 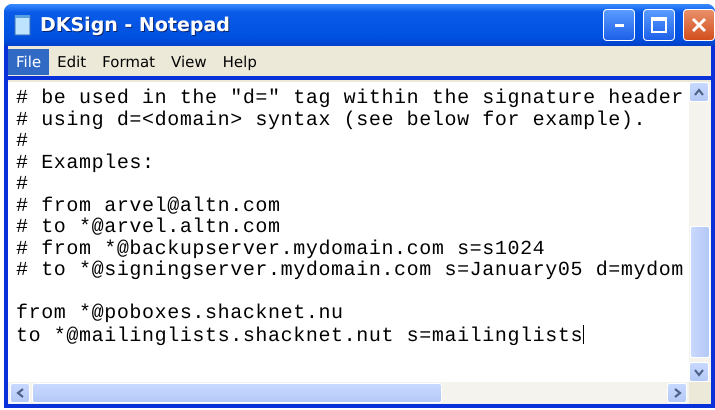 I want to click on text-line: # to *@signingserver.mydomain.com s=January05 d=mydom, so click(x=350, y=271).